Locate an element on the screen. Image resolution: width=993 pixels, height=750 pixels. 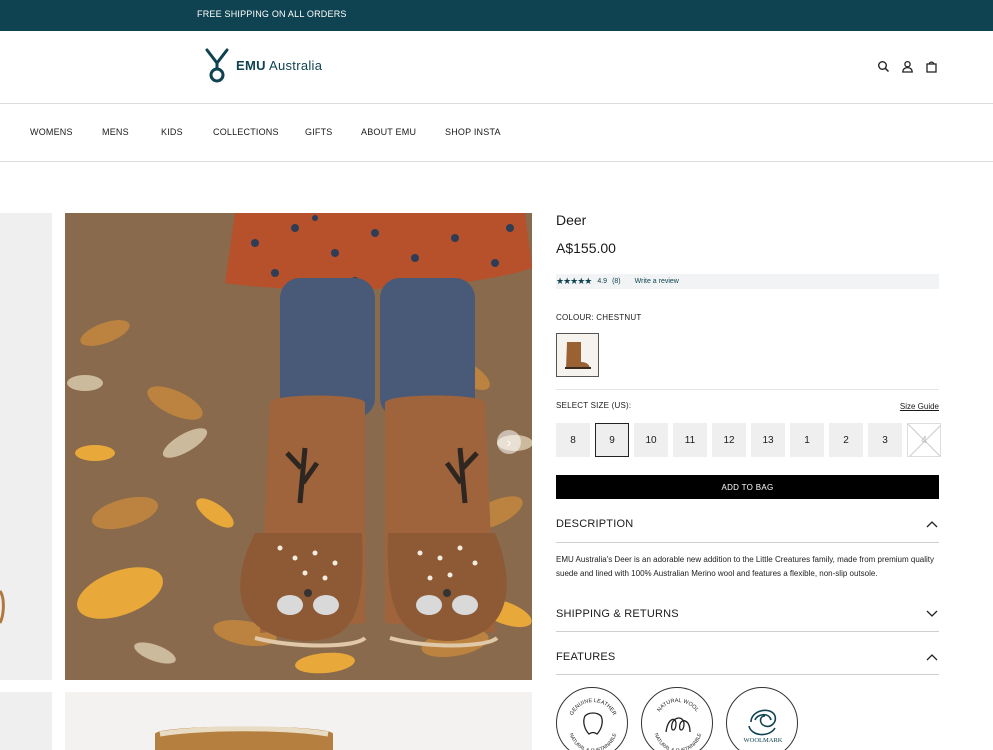
brand-name-rest: Australia is located at coordinates (294, 65).